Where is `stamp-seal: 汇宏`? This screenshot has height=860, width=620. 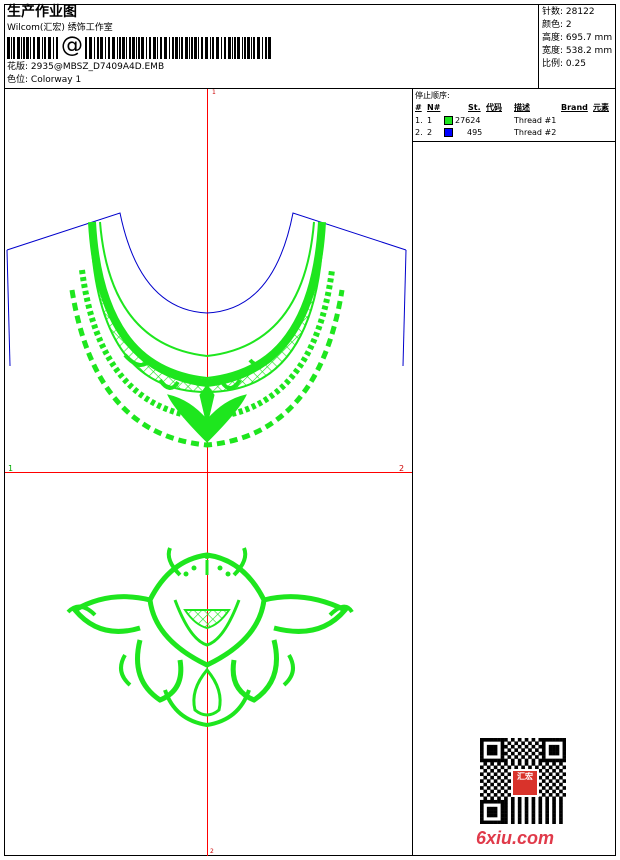
stamp-seal: 汇宏 is located at coordinates (525, 783).